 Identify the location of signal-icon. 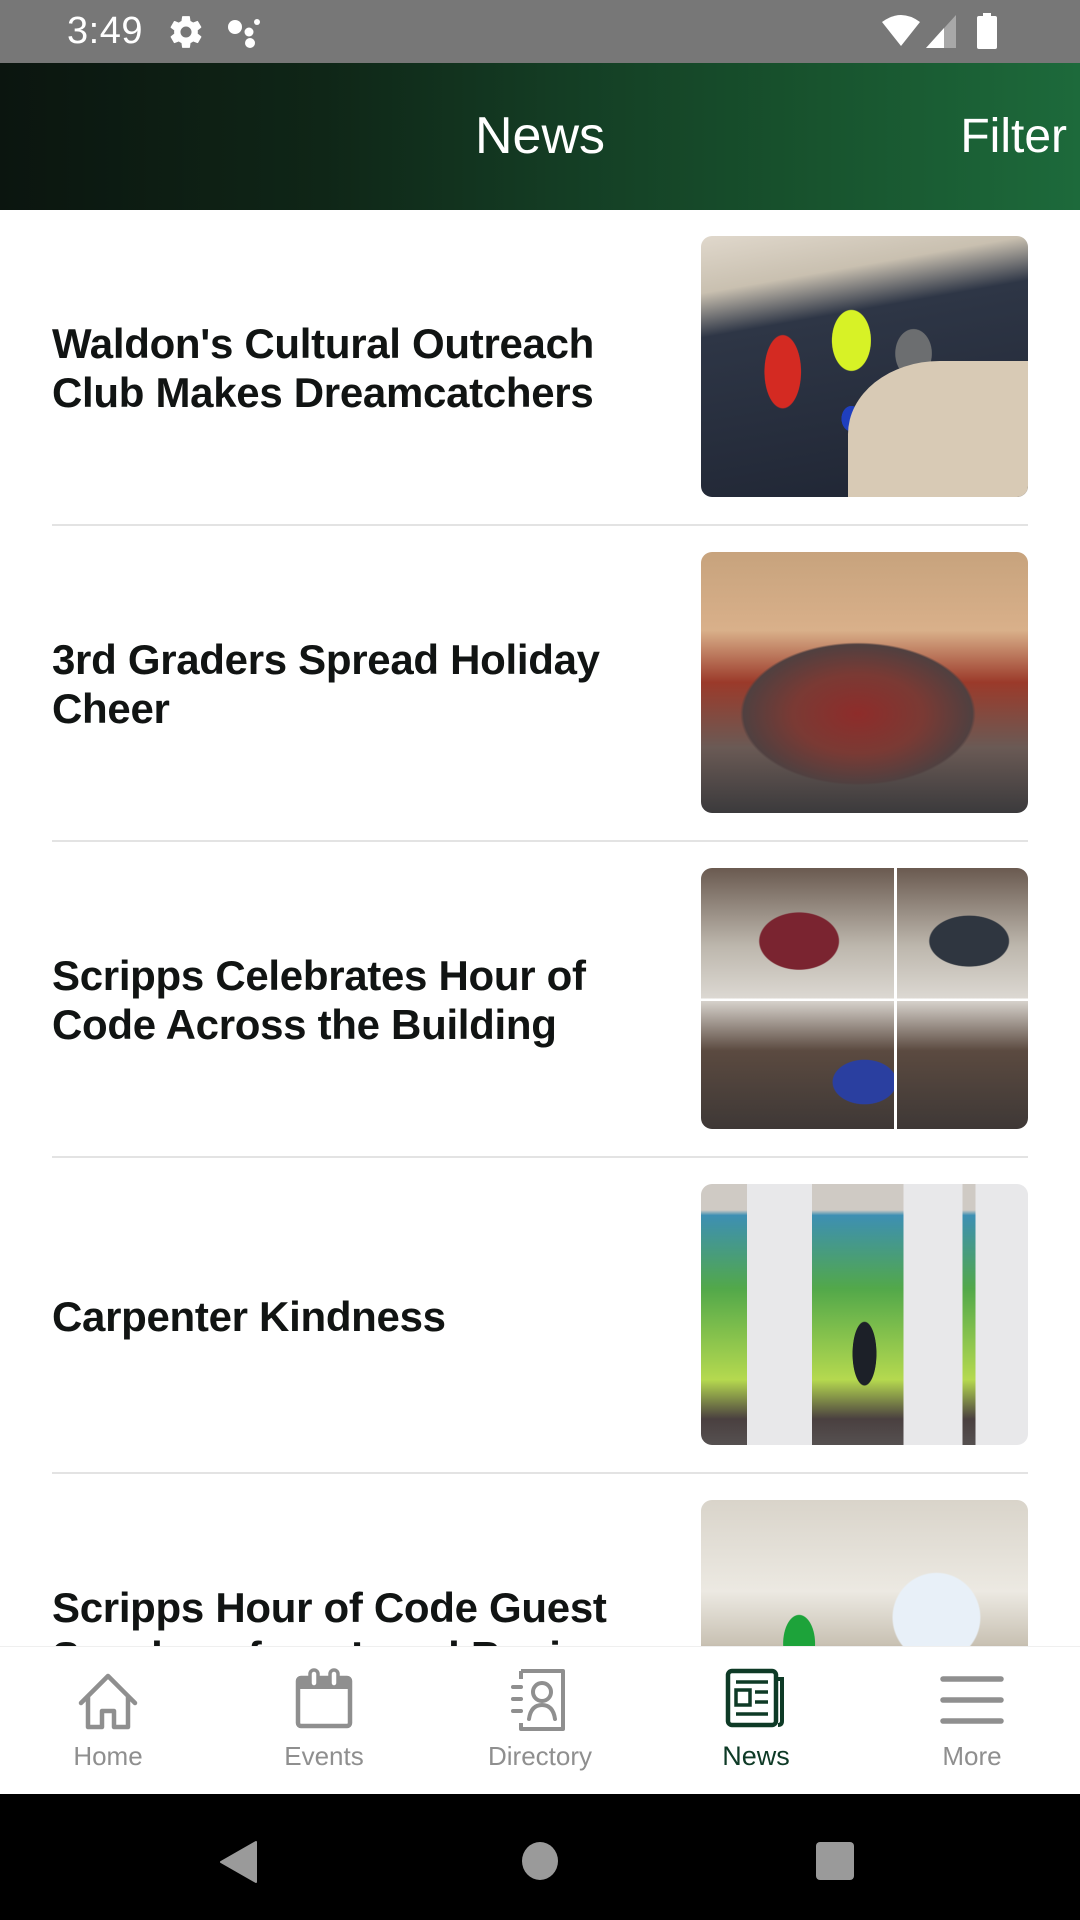
(941, 31).